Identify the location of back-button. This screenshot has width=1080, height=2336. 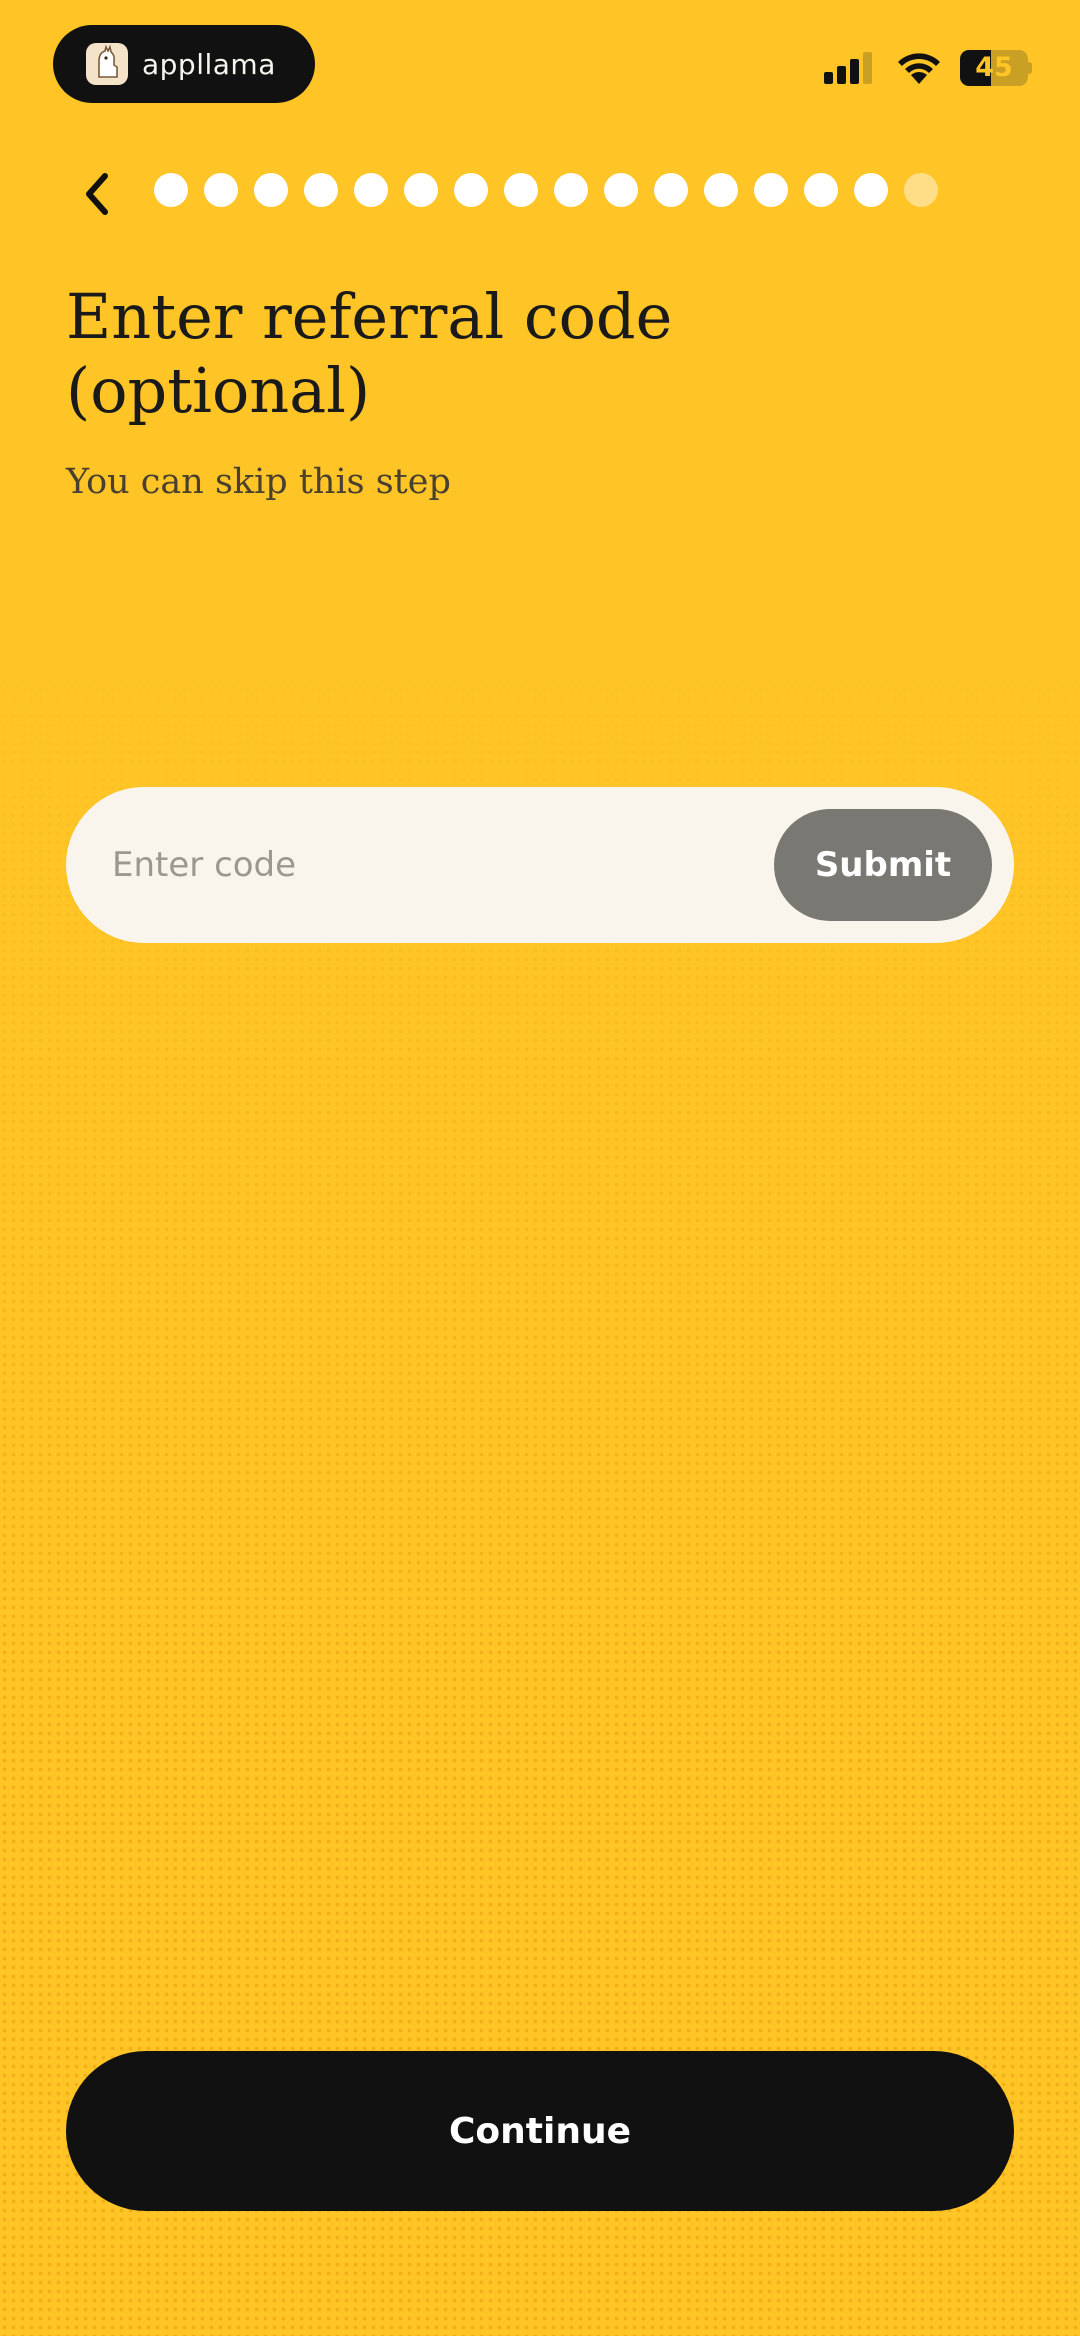
(96, 194).